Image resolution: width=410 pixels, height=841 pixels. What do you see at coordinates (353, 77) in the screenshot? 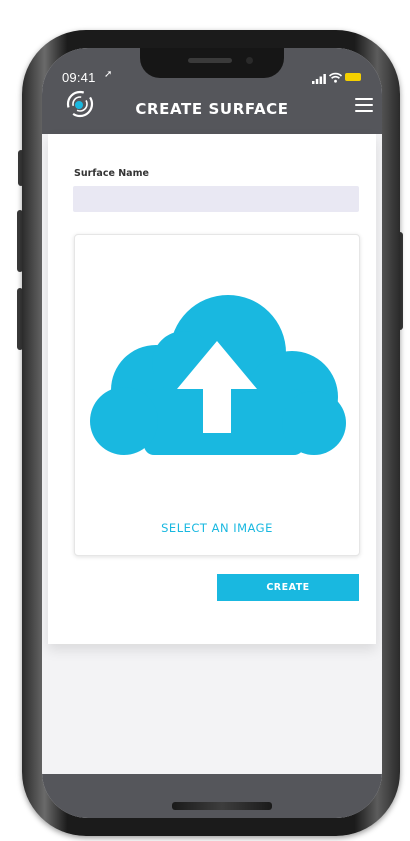
I see `battery-icon` at bounding box center [353, 77].